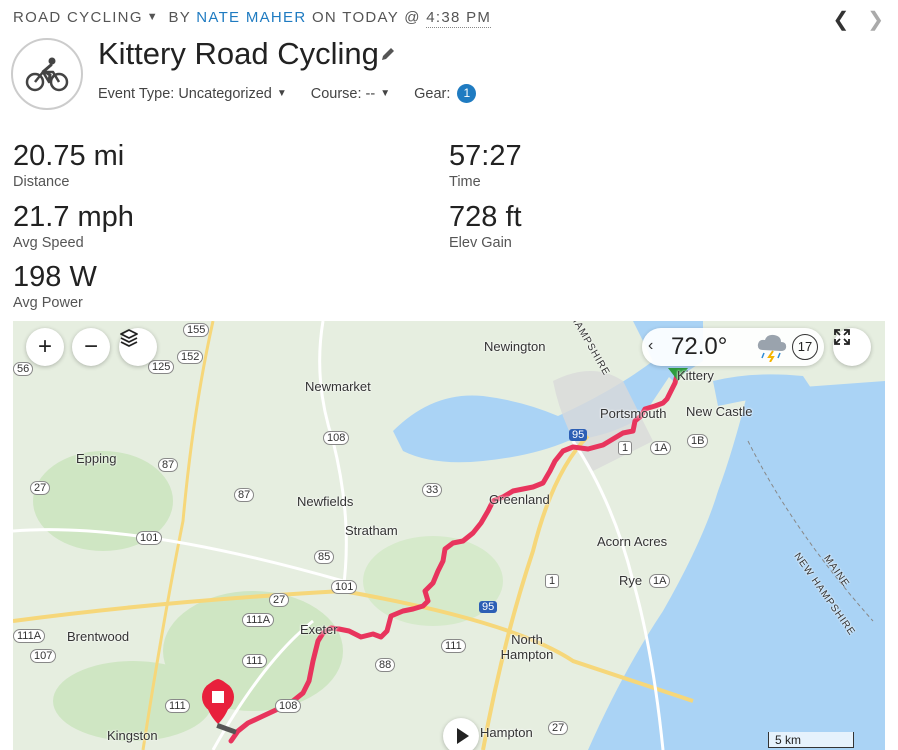 This screenshot has height=750, width=898. Describe the element at coordinates (633, 413) in the screenshot. I see `map-place-label: Portsmouth` at that location.